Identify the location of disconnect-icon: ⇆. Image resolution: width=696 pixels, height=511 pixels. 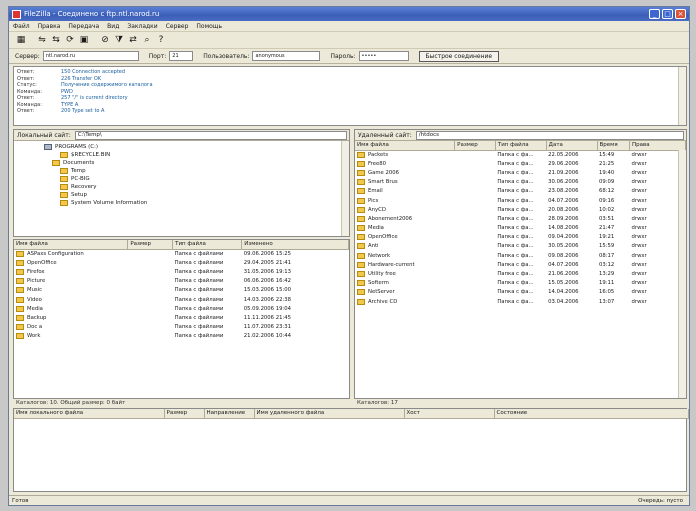
(56, 40).